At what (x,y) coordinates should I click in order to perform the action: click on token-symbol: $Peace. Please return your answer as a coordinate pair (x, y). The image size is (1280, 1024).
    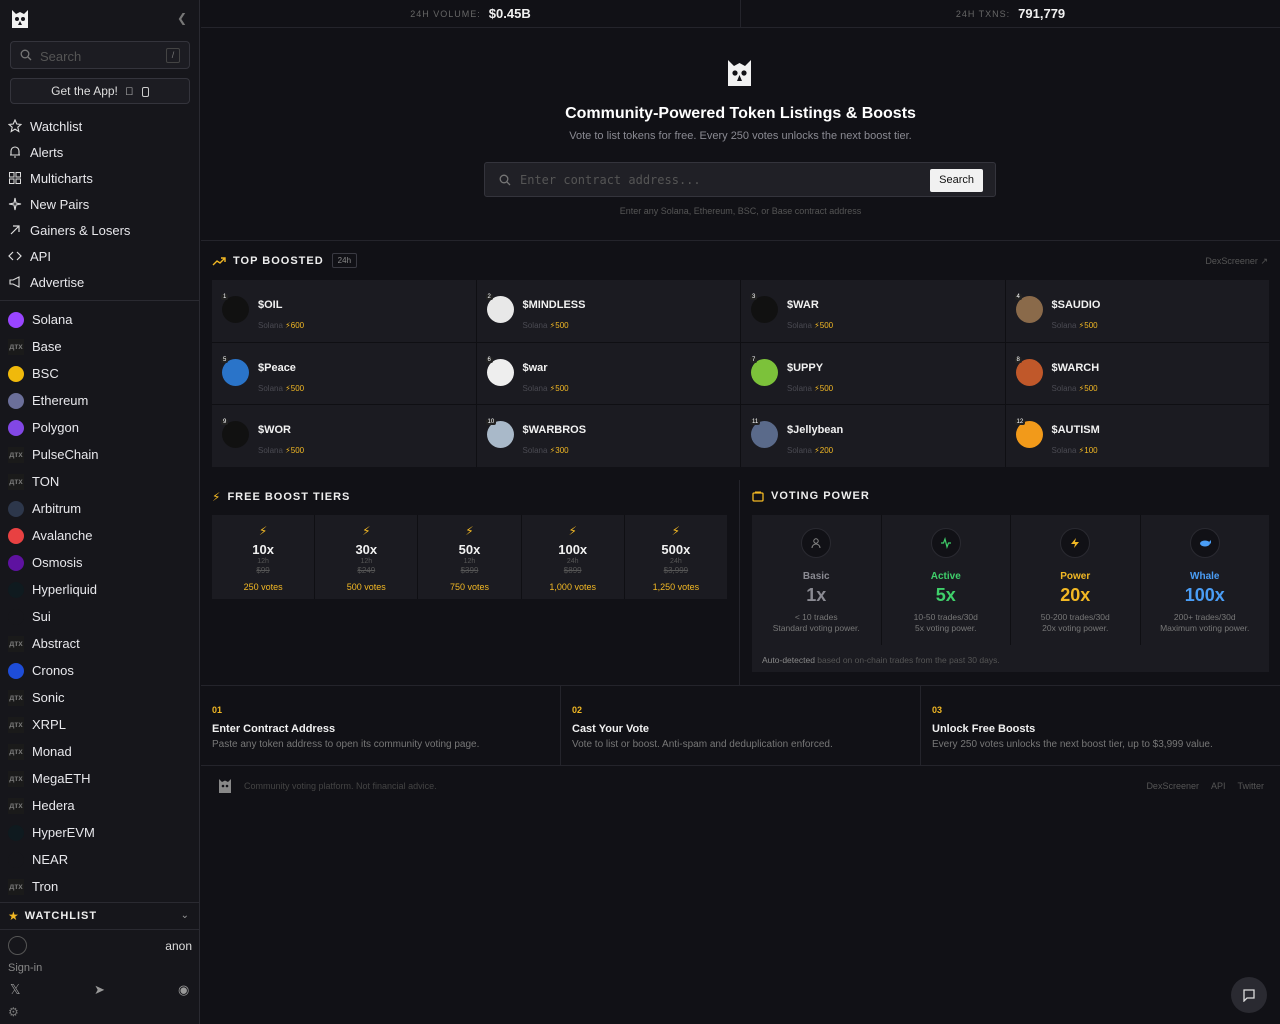
    Looking at the image, I should click on (277, 367).